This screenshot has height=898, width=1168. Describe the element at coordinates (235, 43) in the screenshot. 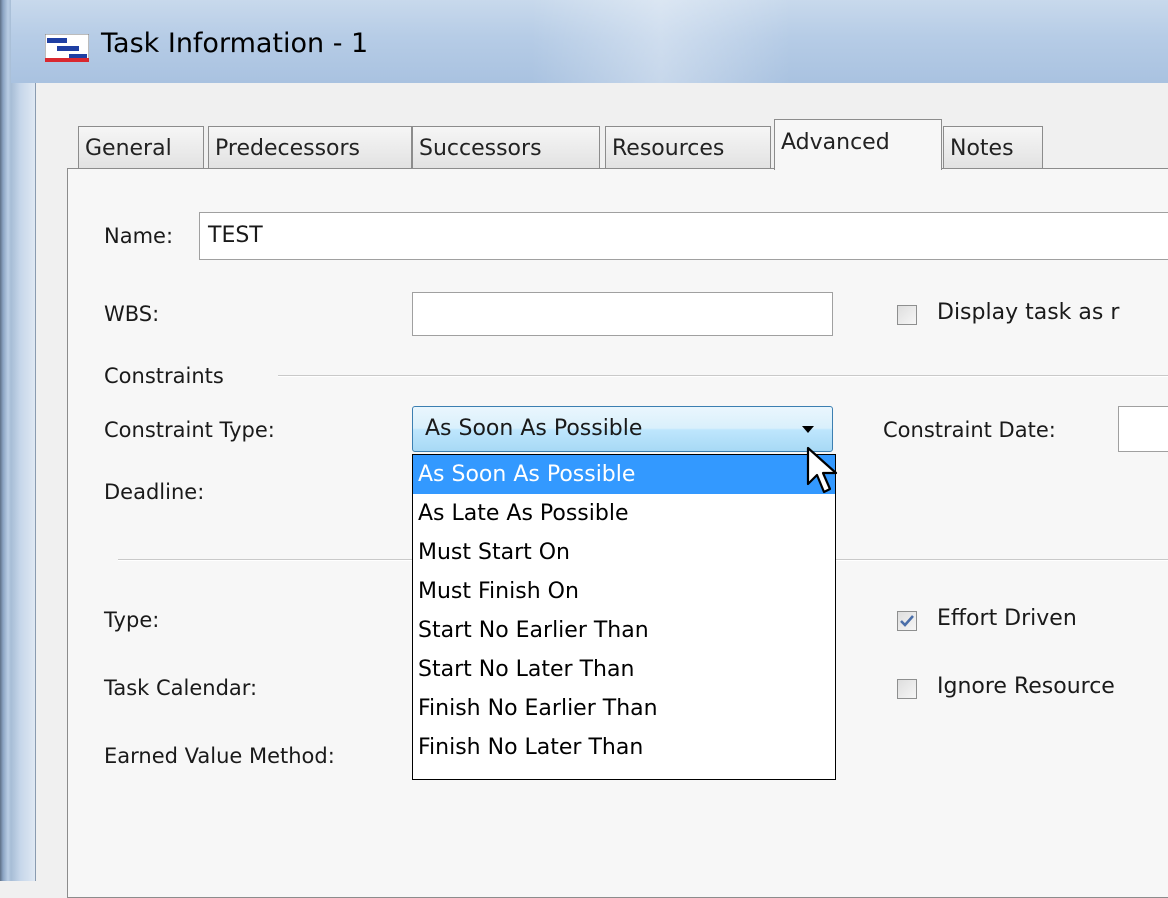

I see `window-title: Task Information - 1` at that location.